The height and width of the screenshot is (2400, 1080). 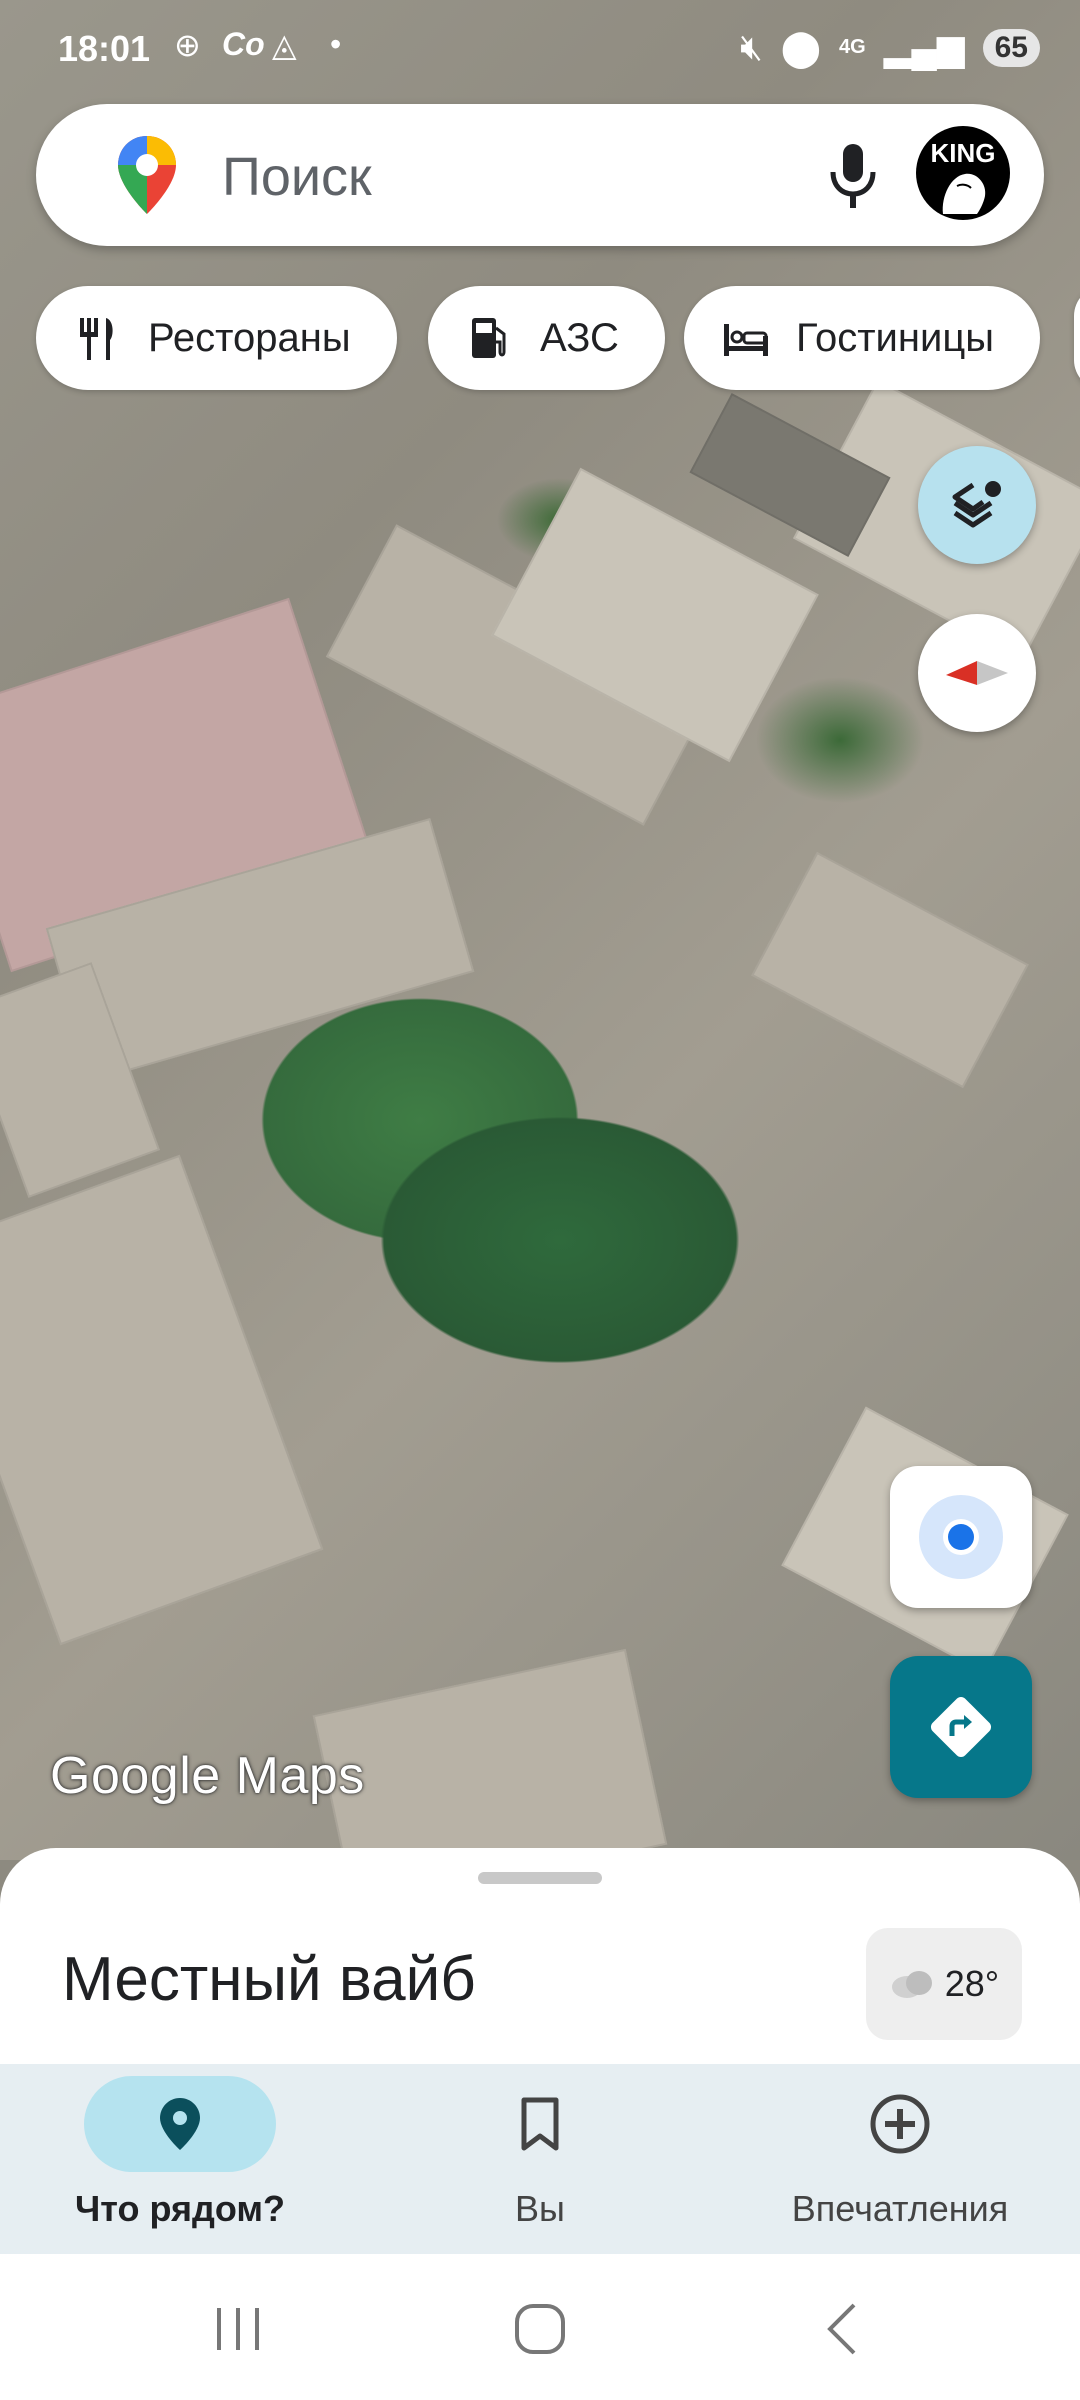 I want to click on add-circle-icon, so click(x=900, y=2124).